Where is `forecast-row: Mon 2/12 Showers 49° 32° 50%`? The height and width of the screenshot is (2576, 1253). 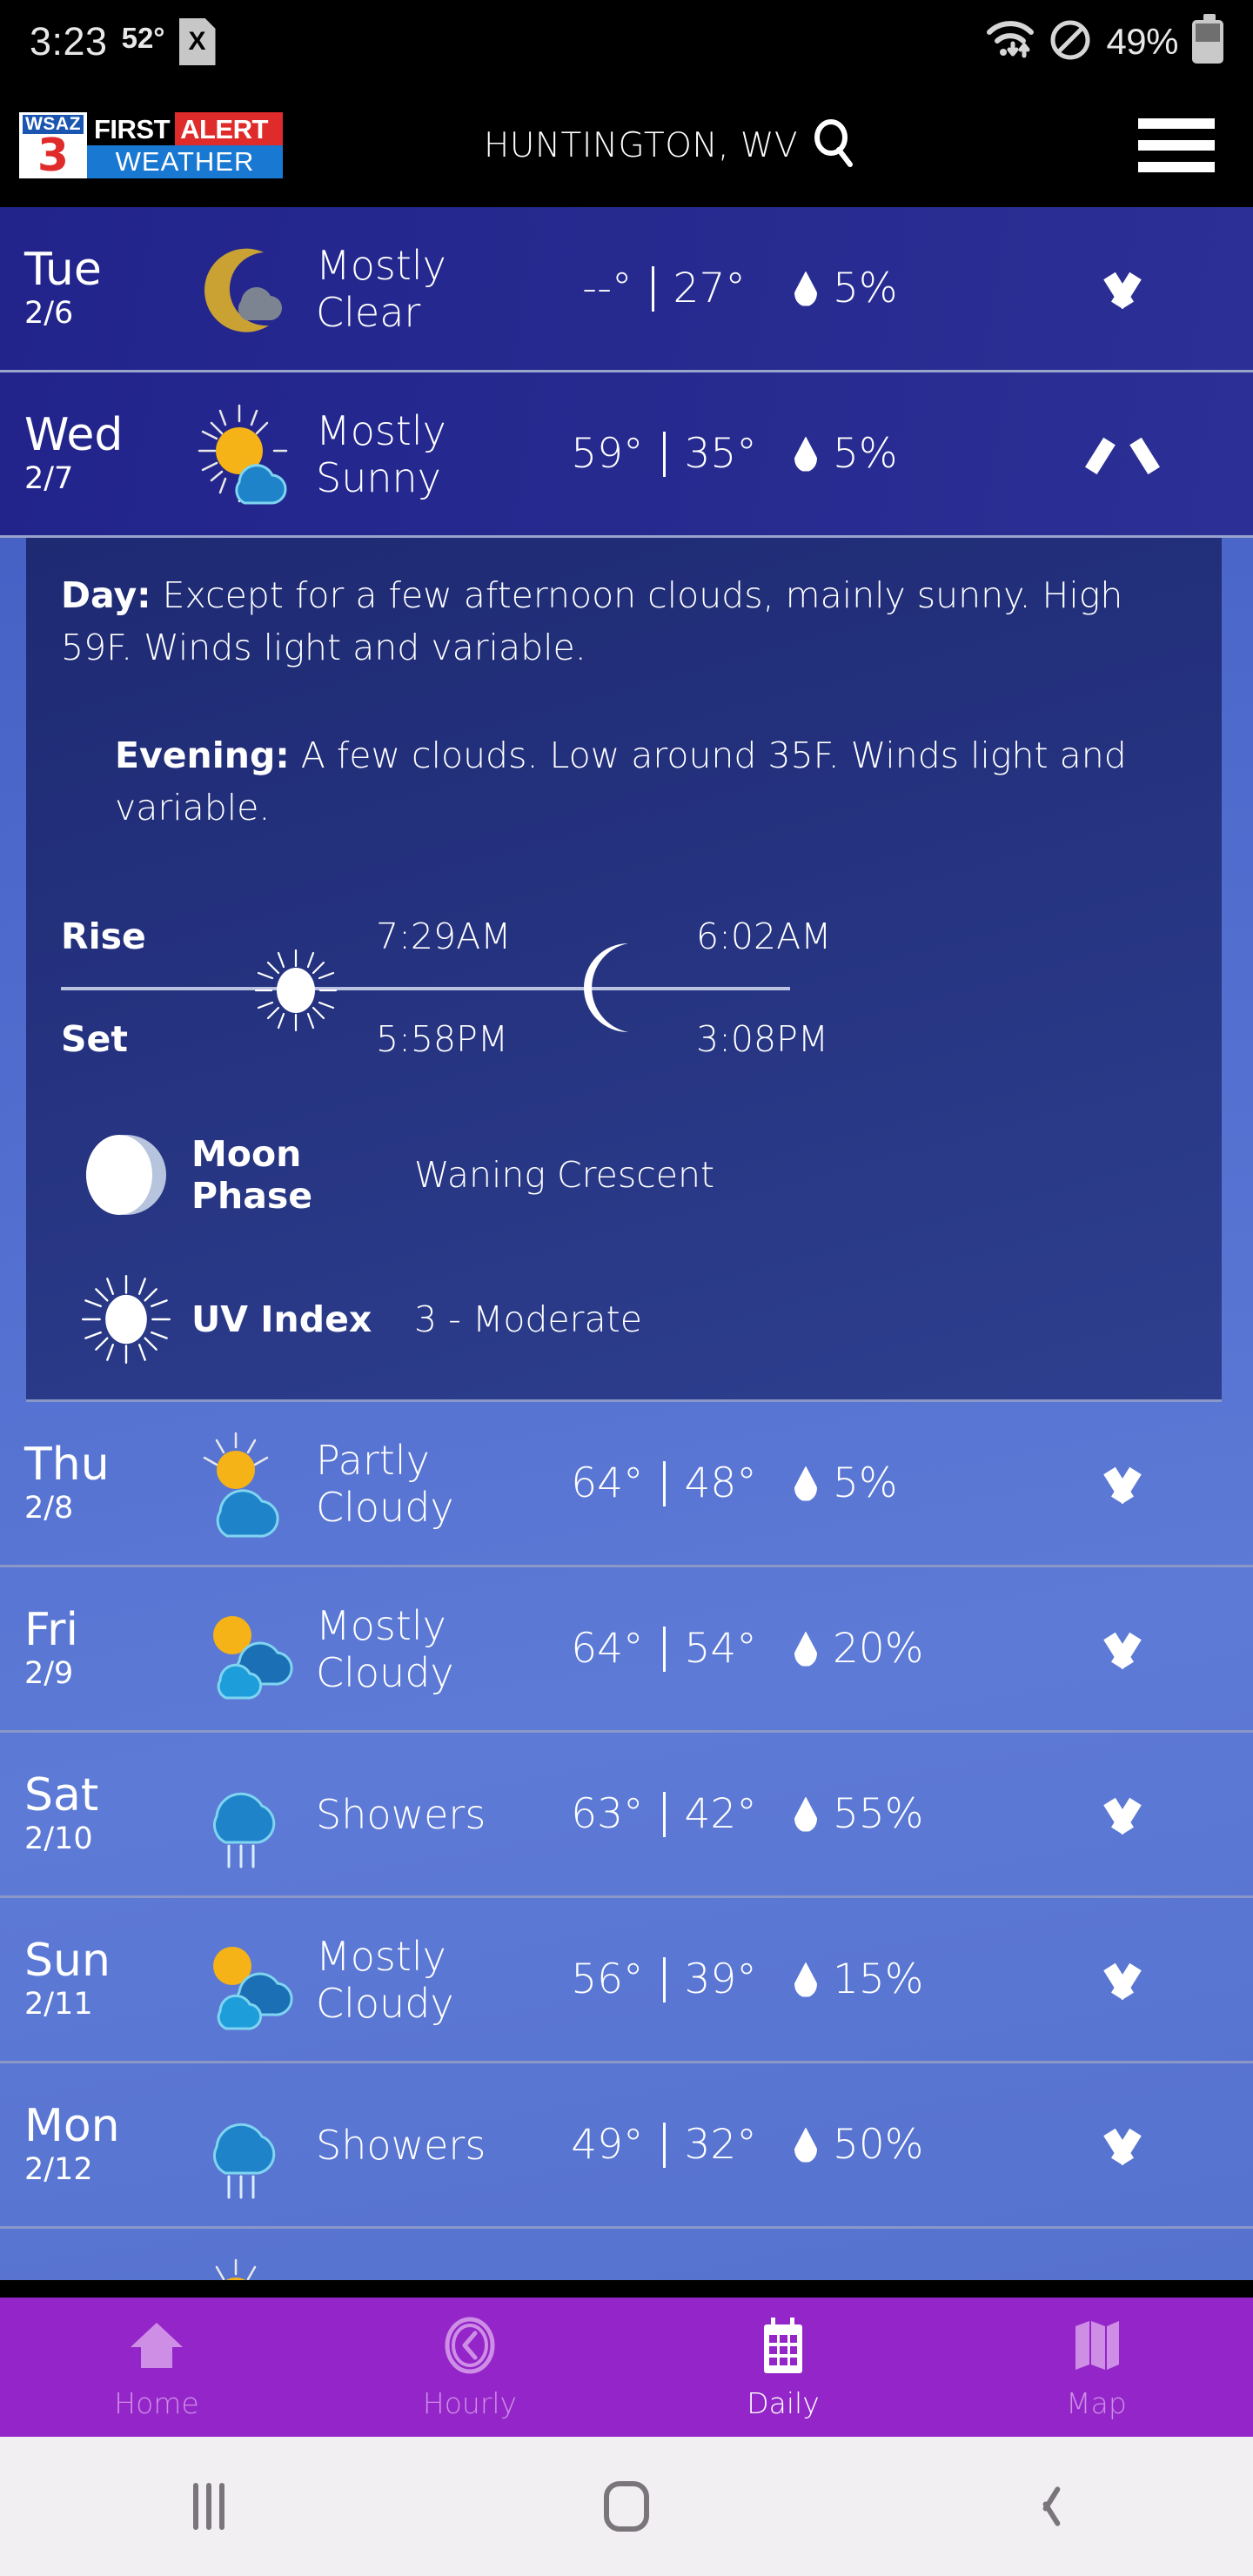 forecast-row: Mon 2/12 Showers 49° 32° 50% is located at coordinates (626, 2146).